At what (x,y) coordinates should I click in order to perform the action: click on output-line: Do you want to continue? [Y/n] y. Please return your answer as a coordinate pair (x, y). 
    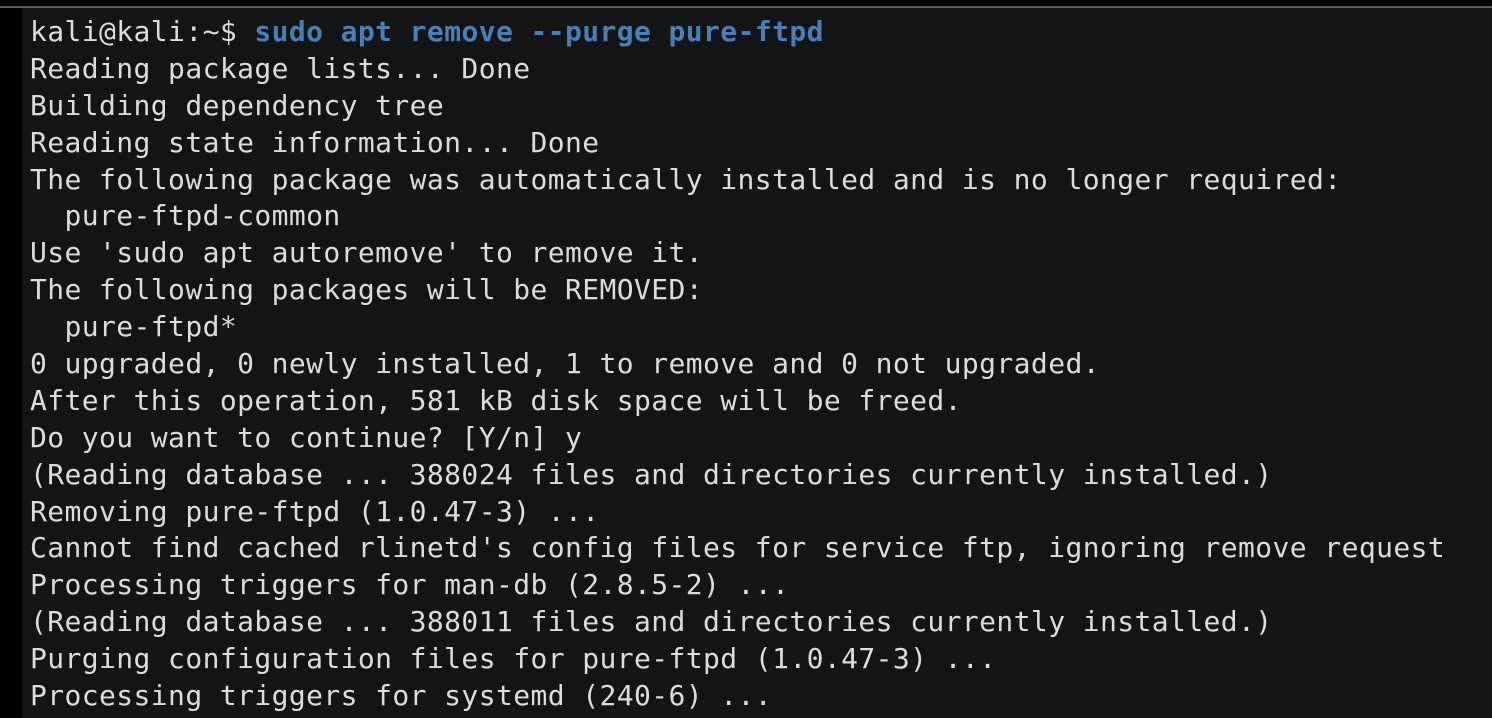
    Looking at the image, I should click on (306, 437).